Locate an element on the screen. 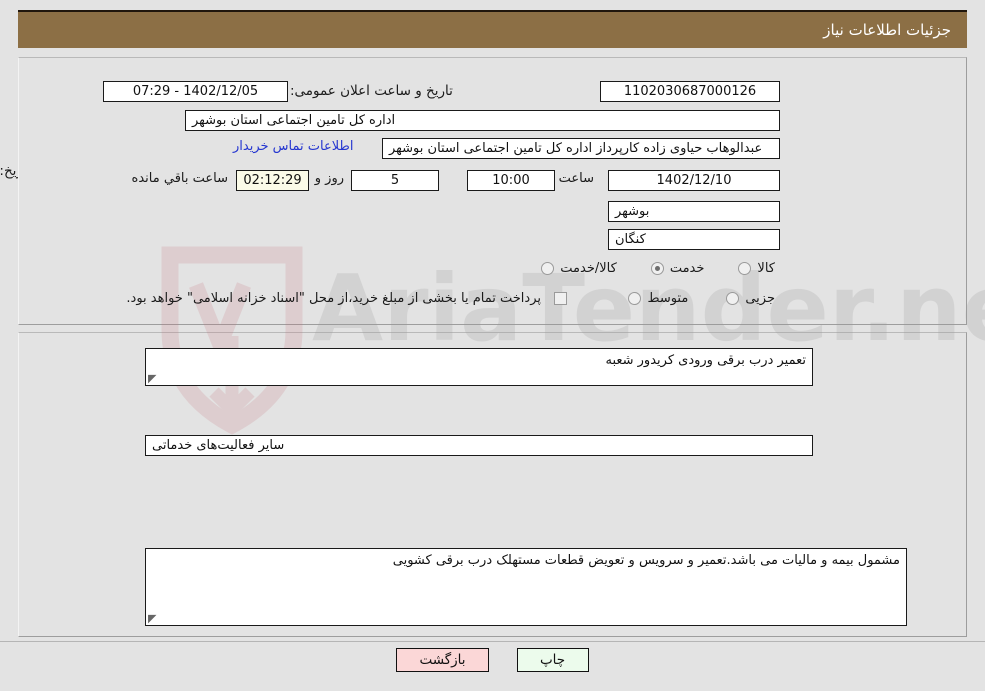  process-option-label-0: جزیی is located at coordinates (760, 298).